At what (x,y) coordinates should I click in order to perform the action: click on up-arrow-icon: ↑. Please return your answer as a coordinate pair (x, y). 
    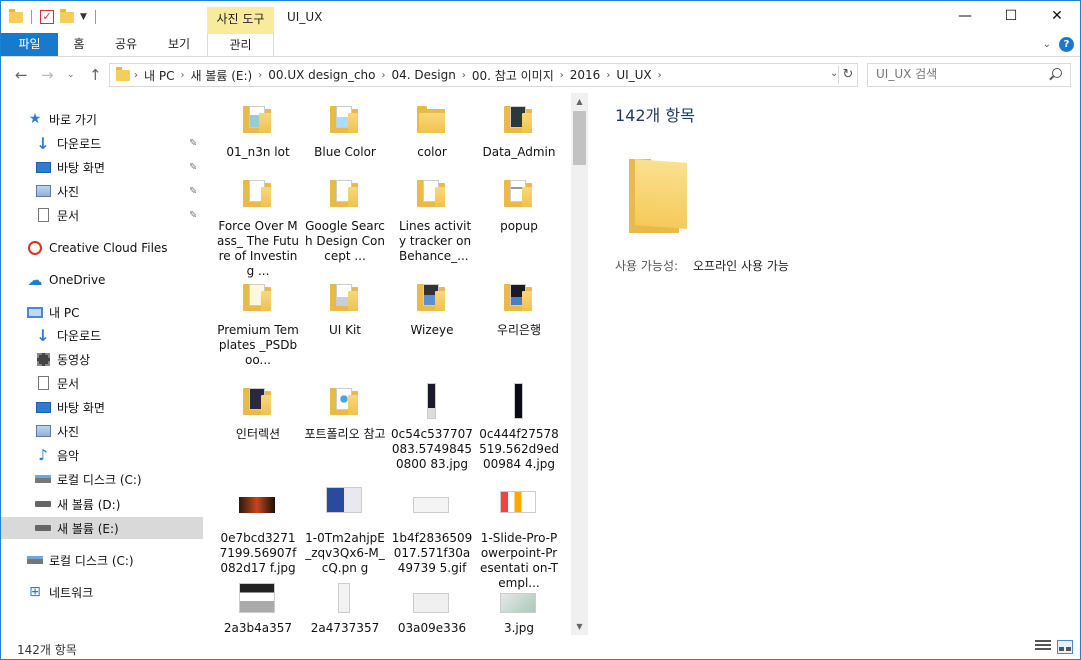
    Looking at the image, I should click on (95, 75).